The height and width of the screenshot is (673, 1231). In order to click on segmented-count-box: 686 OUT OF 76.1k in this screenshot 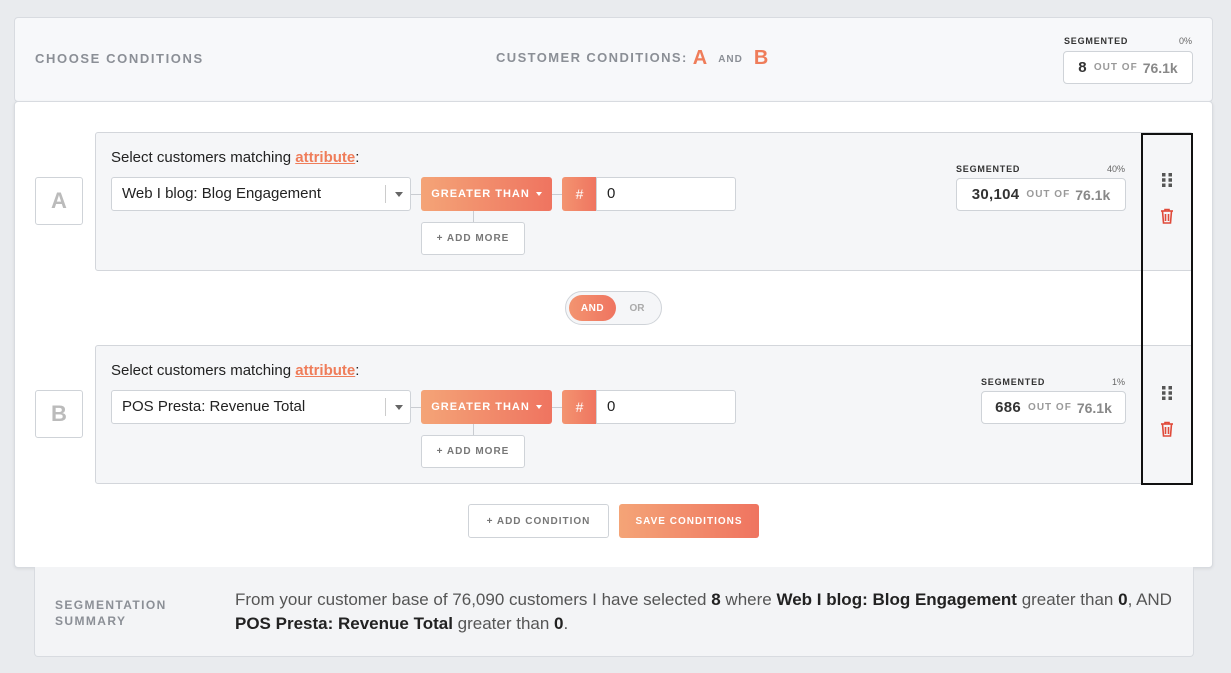, I will do `click(1053, 407)`.